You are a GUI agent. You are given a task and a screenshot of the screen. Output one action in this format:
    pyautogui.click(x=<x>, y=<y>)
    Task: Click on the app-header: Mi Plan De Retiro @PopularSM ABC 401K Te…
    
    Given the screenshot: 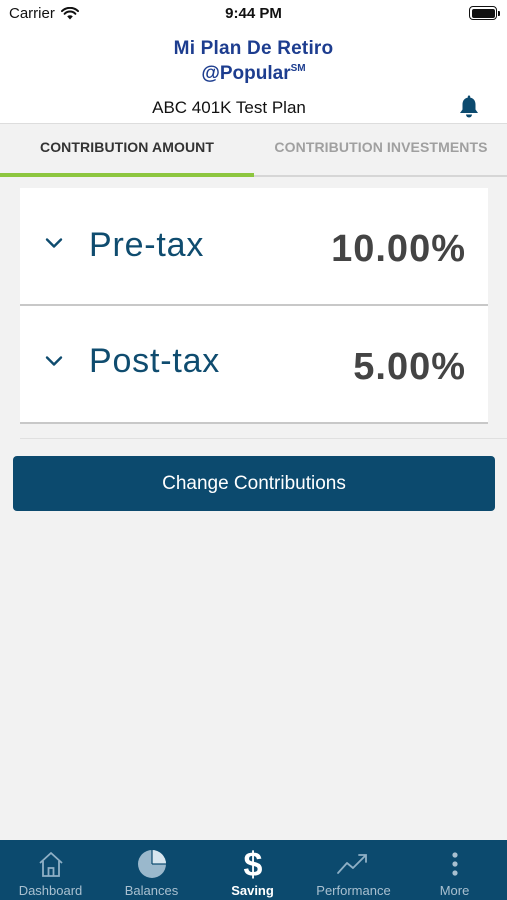 What is the action you would take?
    pyautogui.click(x=253, y=76)
    